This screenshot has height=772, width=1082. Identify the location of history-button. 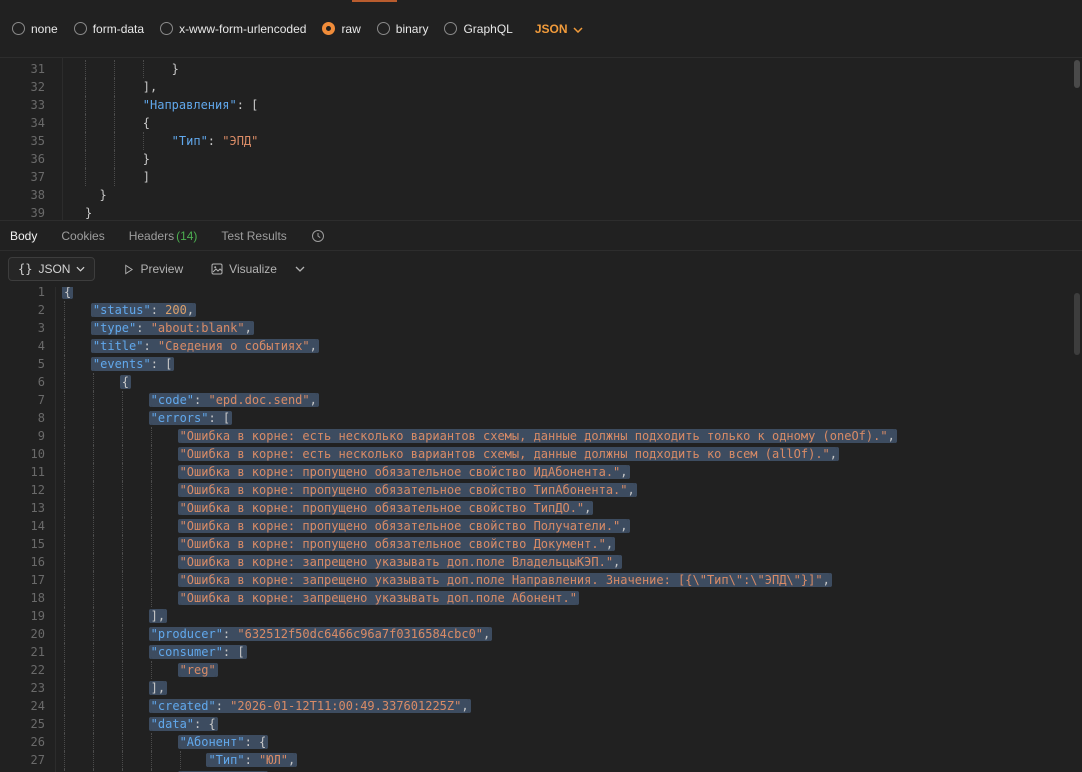
(318, 236).